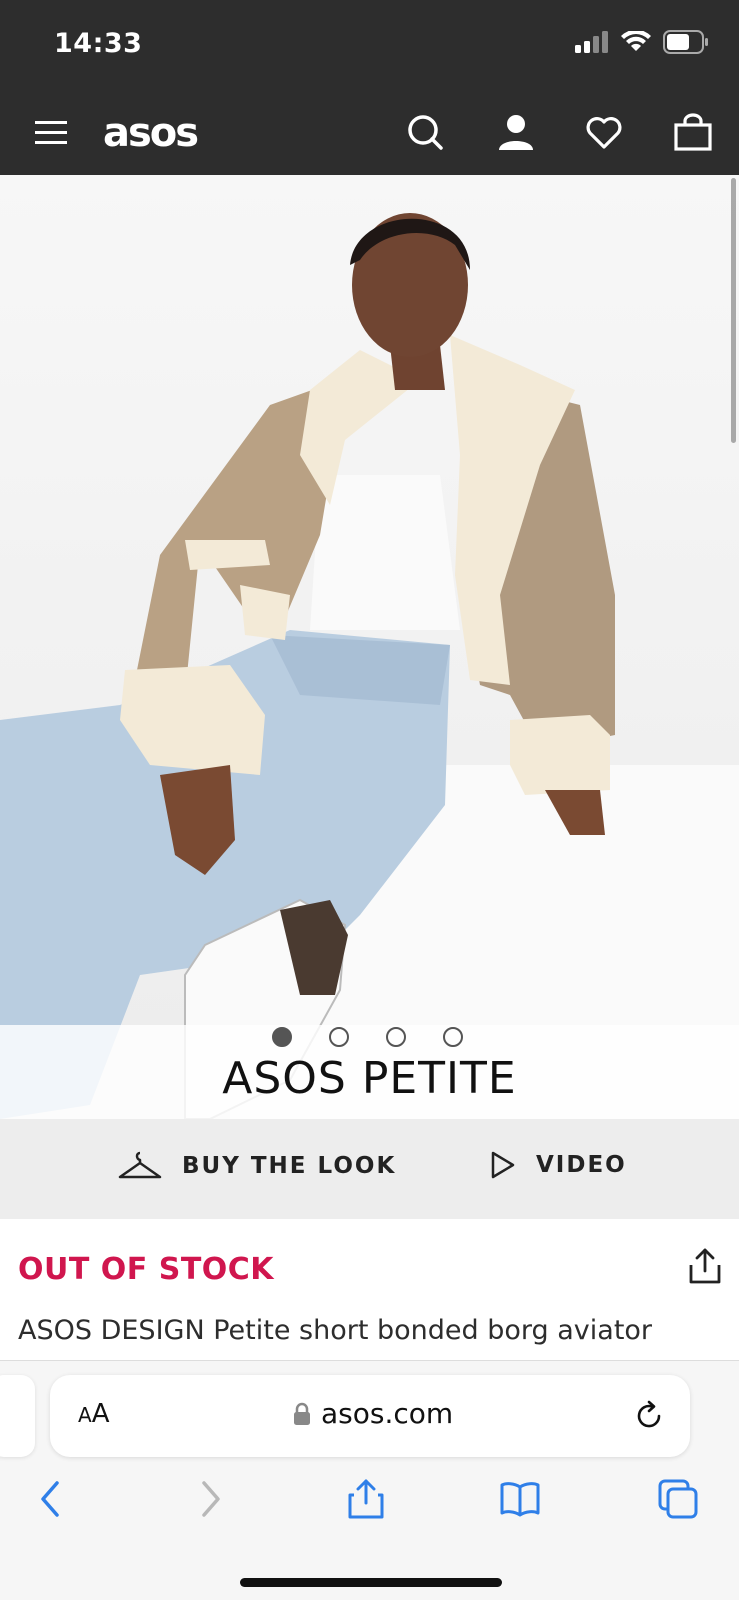 This screenshot has height=1600, width=739. Describe the element at coordinates (289, 1166) in the screenshot. I see `buy-the-look-label: BUY THE LOOK` at that location.